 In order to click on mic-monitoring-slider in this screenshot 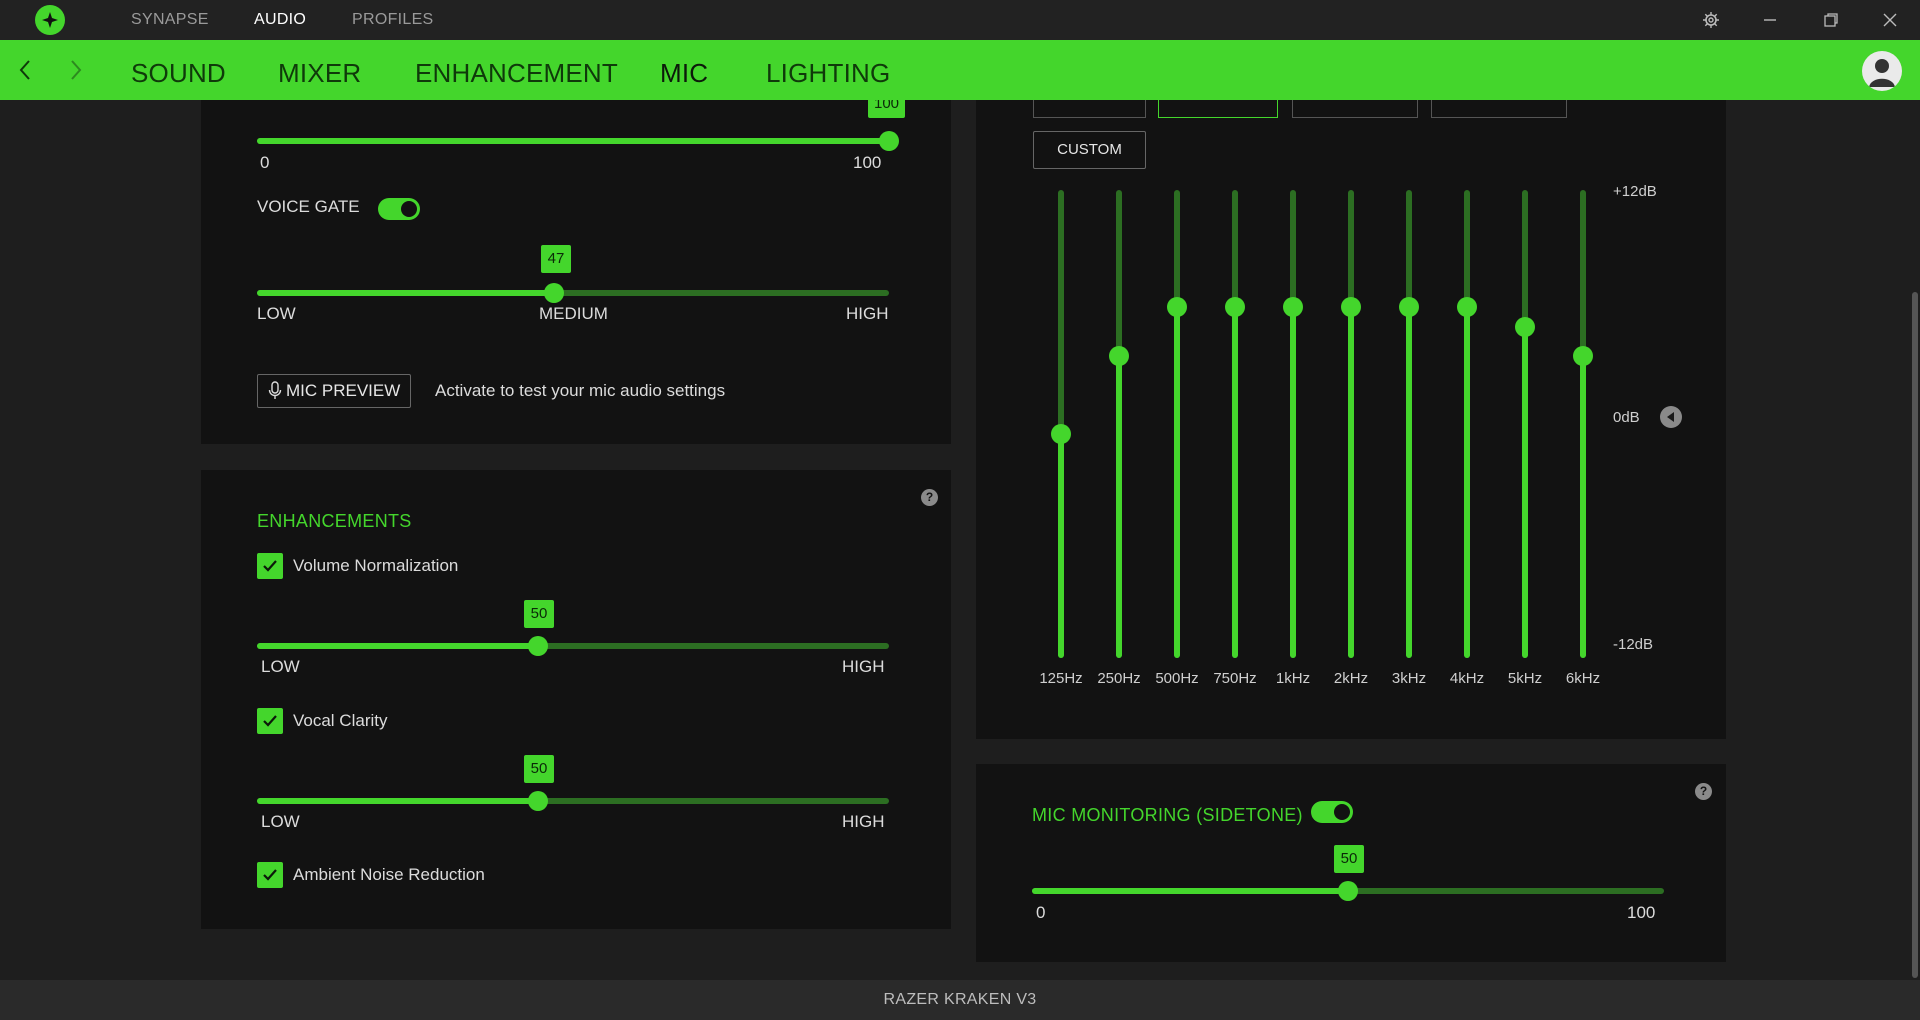, I will do `click(1348, 891)`.